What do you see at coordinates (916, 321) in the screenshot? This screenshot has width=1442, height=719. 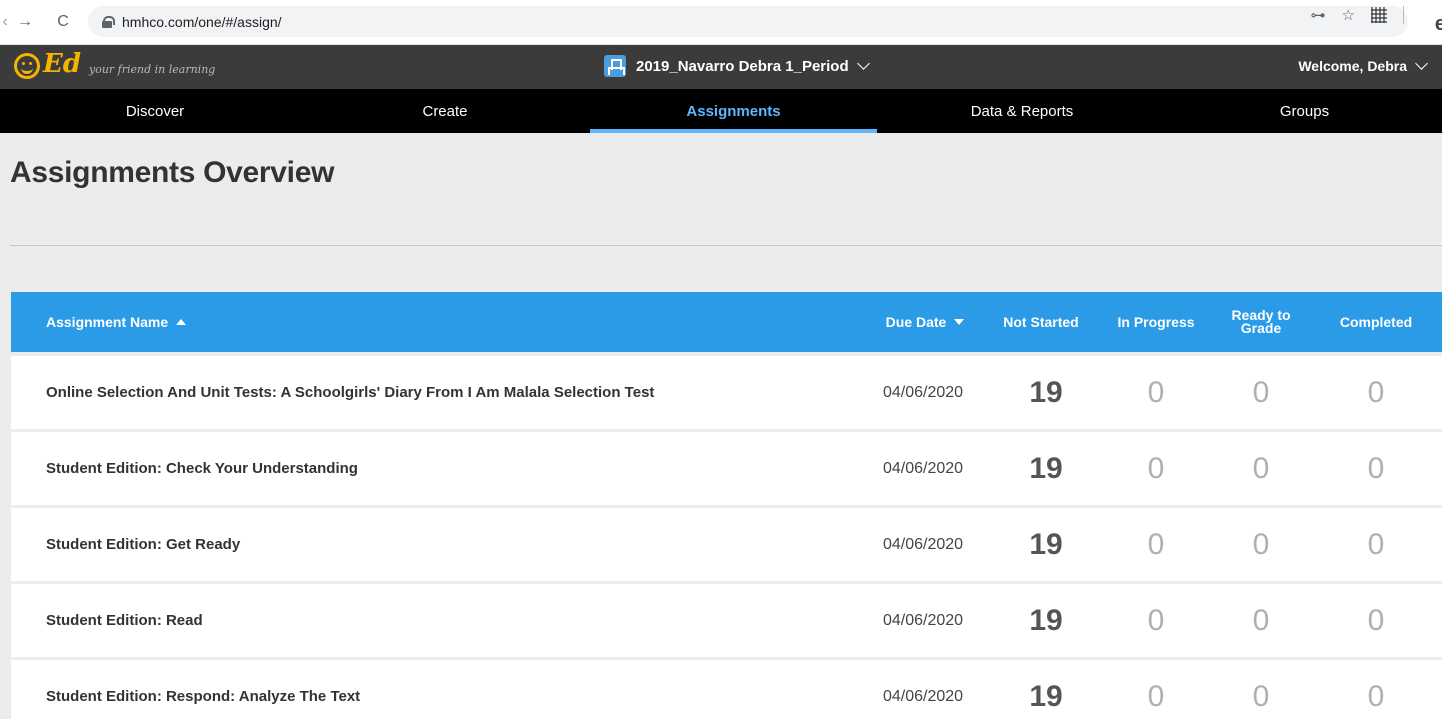 I see `column-label: Due Date` at bounding box center [916, 321].